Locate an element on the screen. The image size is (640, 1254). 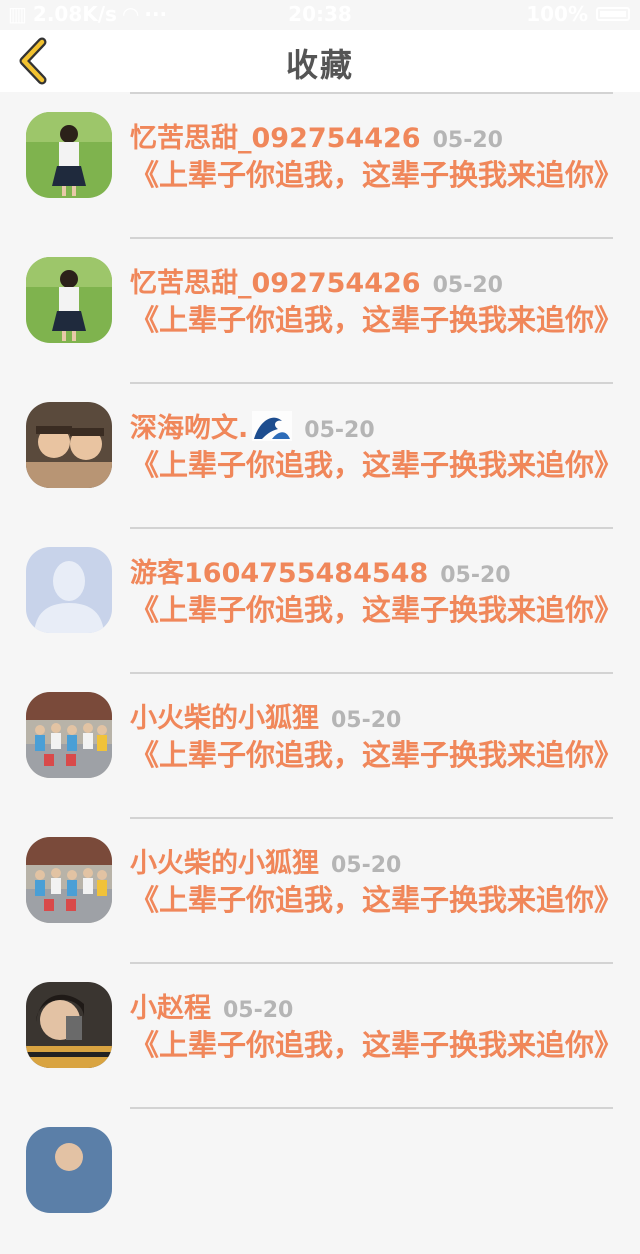
list-item: 游客1604755484548 05-20 《上辈子你追我，这辈子换我来追你》 is located at coordinates (320, 601).